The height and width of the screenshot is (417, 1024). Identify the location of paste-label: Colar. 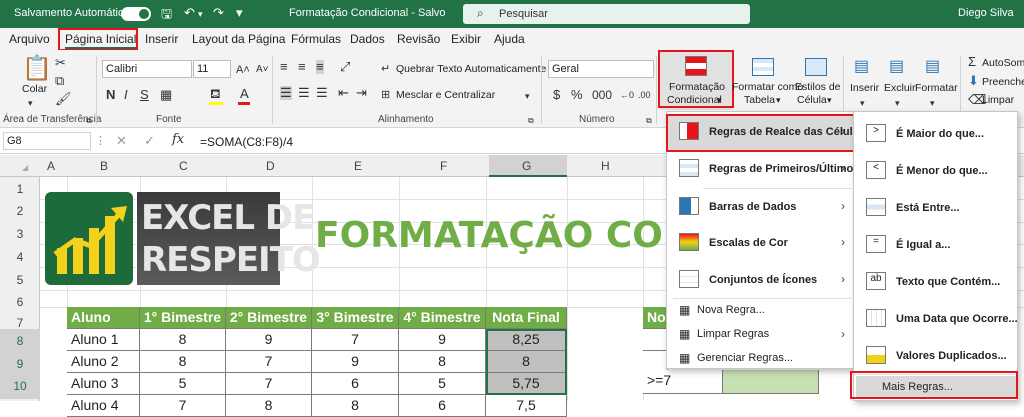
(34, 89).